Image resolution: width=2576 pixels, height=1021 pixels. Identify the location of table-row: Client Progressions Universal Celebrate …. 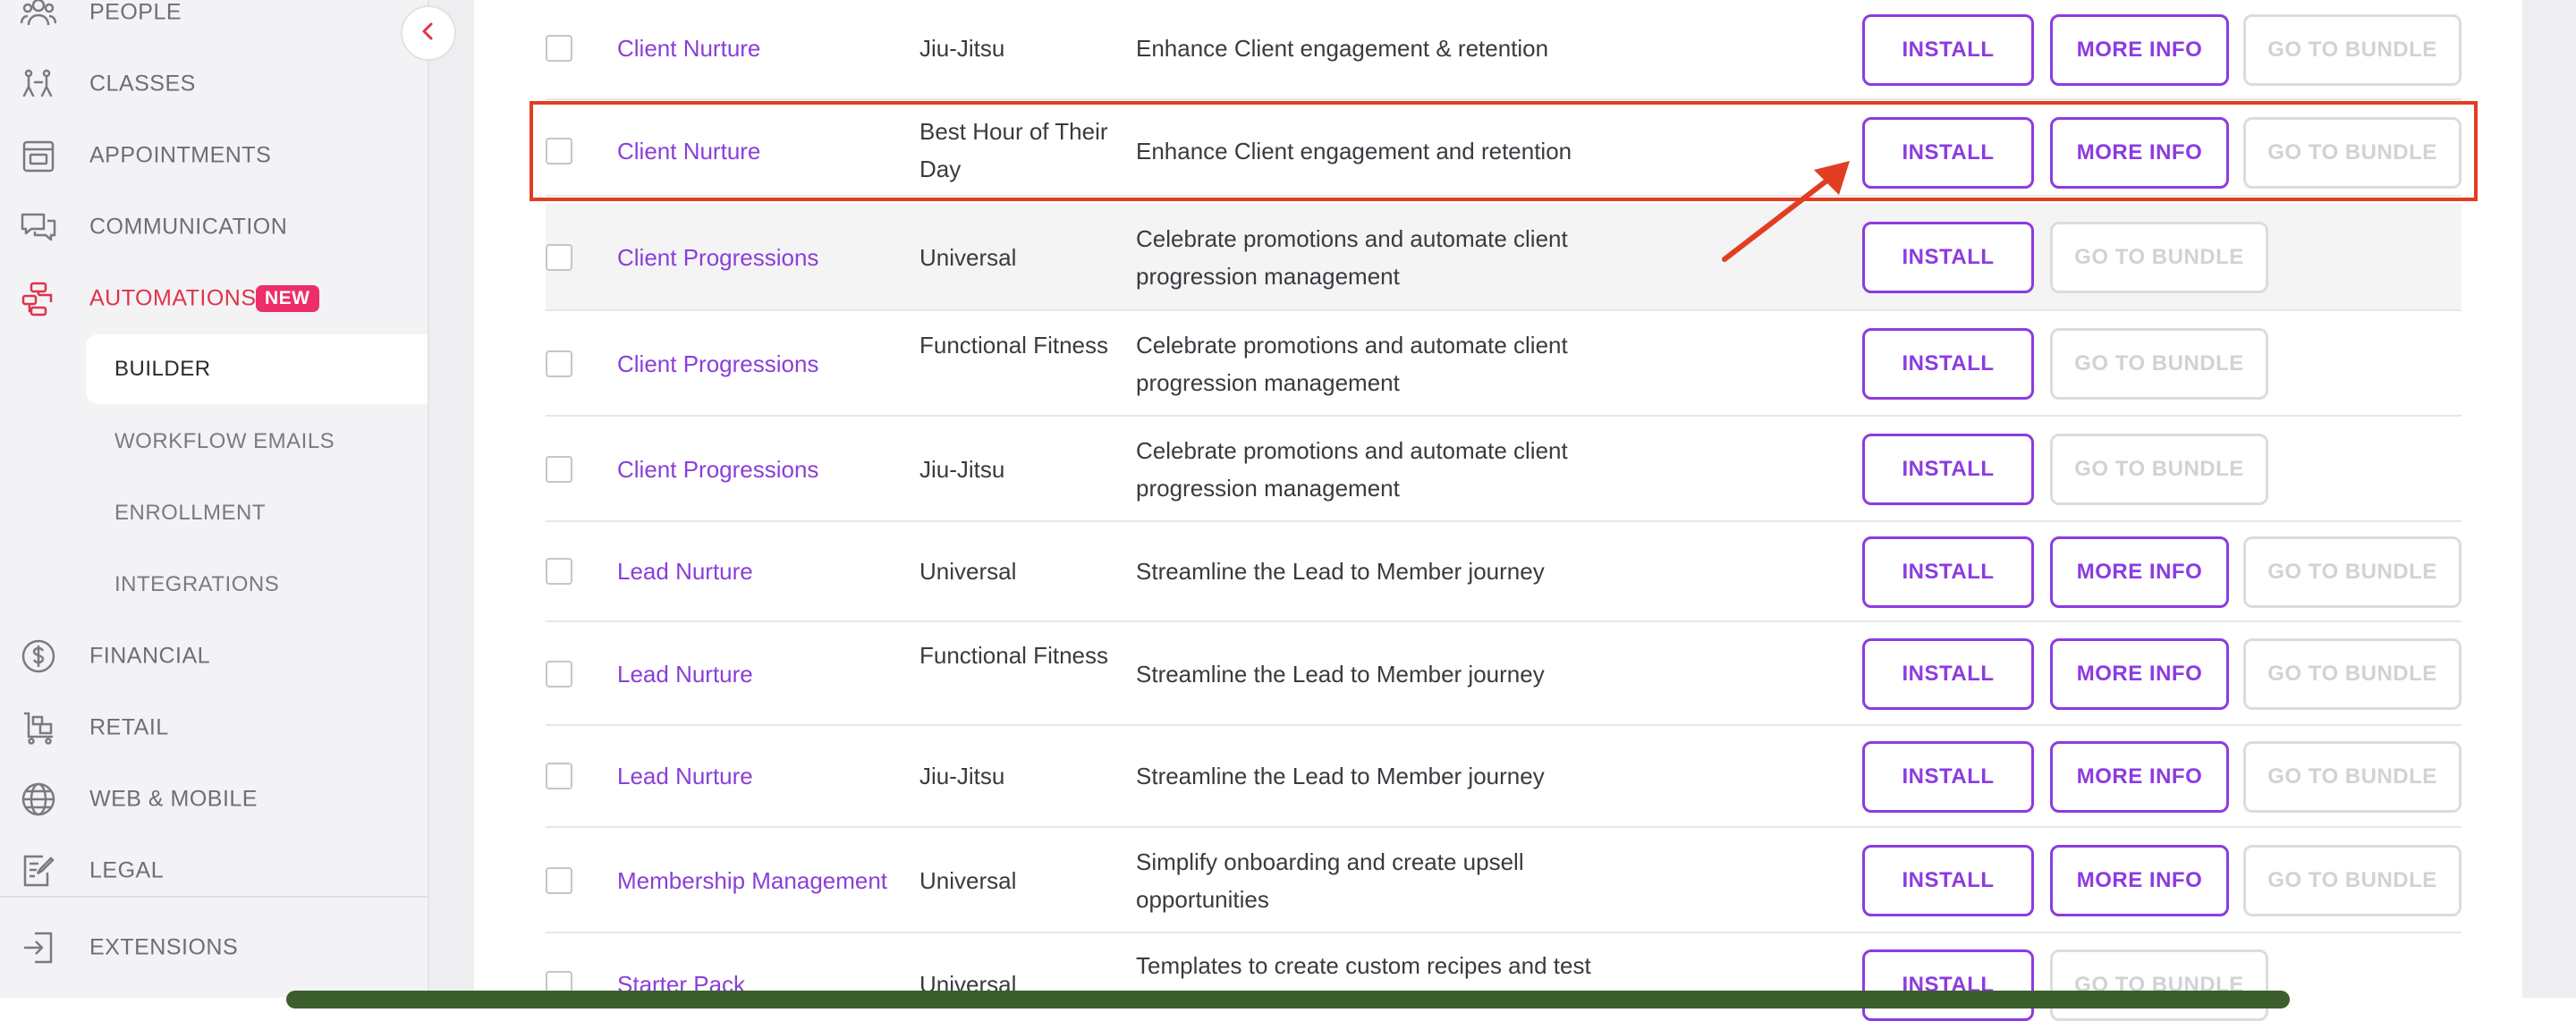
(1504, 257).